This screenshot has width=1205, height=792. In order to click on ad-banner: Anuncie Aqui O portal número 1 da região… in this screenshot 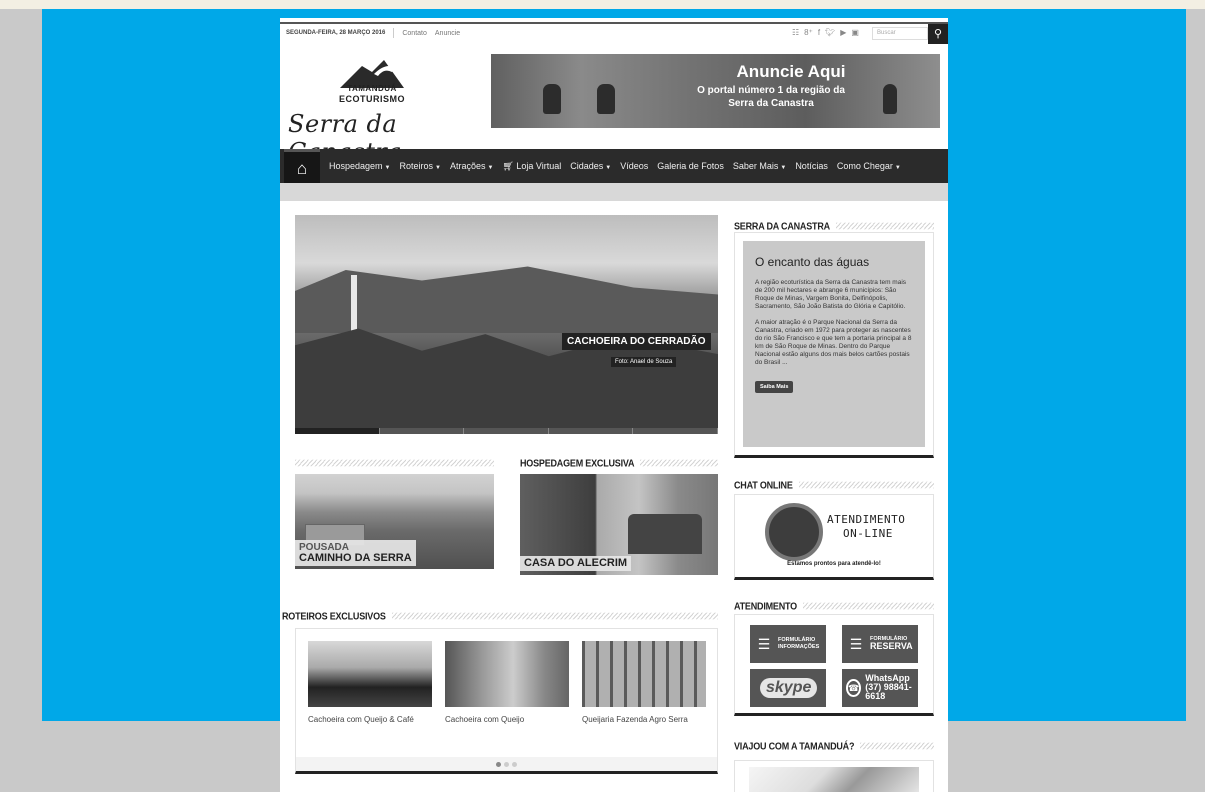, I will do `click(715, 91)`.